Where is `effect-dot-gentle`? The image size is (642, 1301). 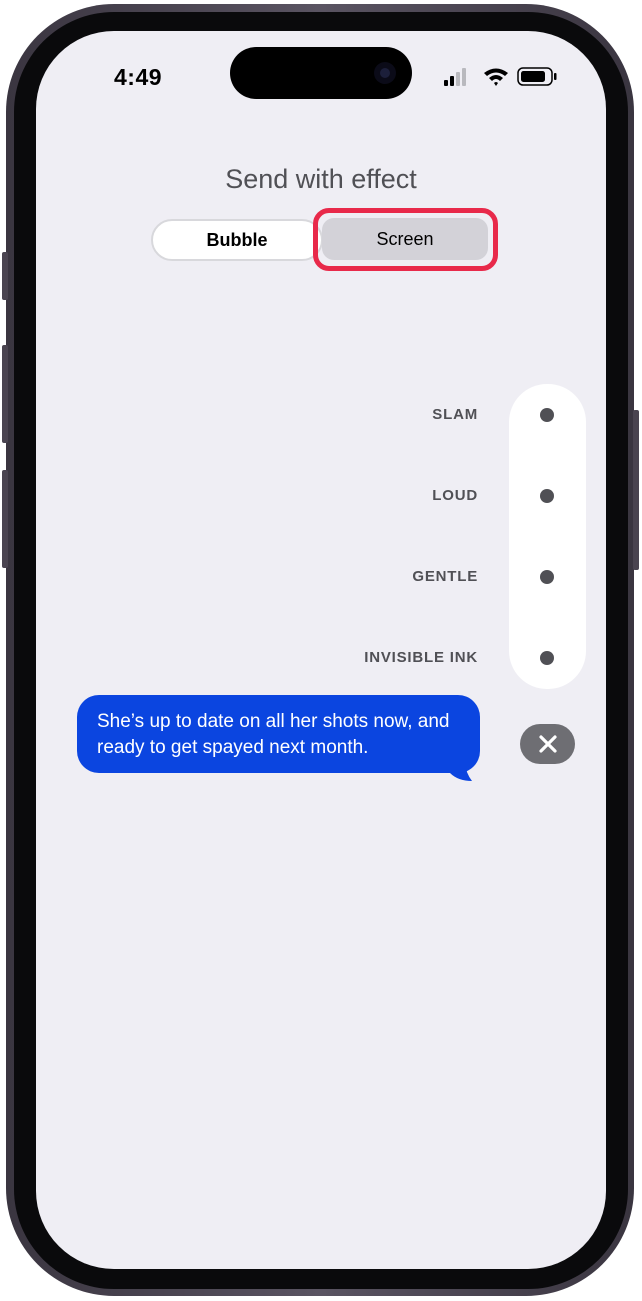 effect-dot-gentle is located at coordinates (547, 577).